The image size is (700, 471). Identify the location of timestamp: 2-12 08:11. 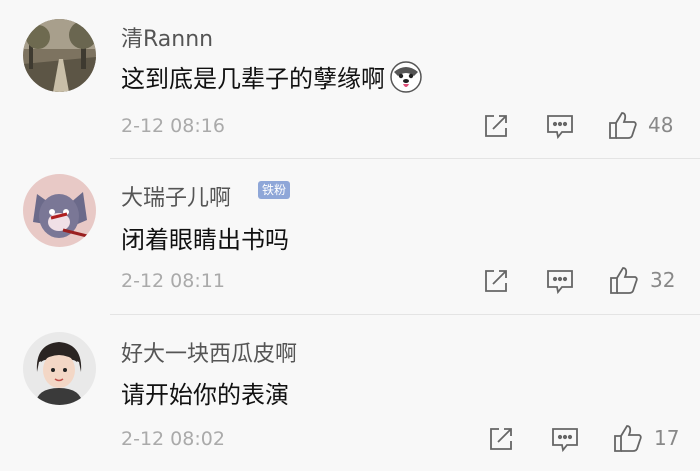
(173, 281).